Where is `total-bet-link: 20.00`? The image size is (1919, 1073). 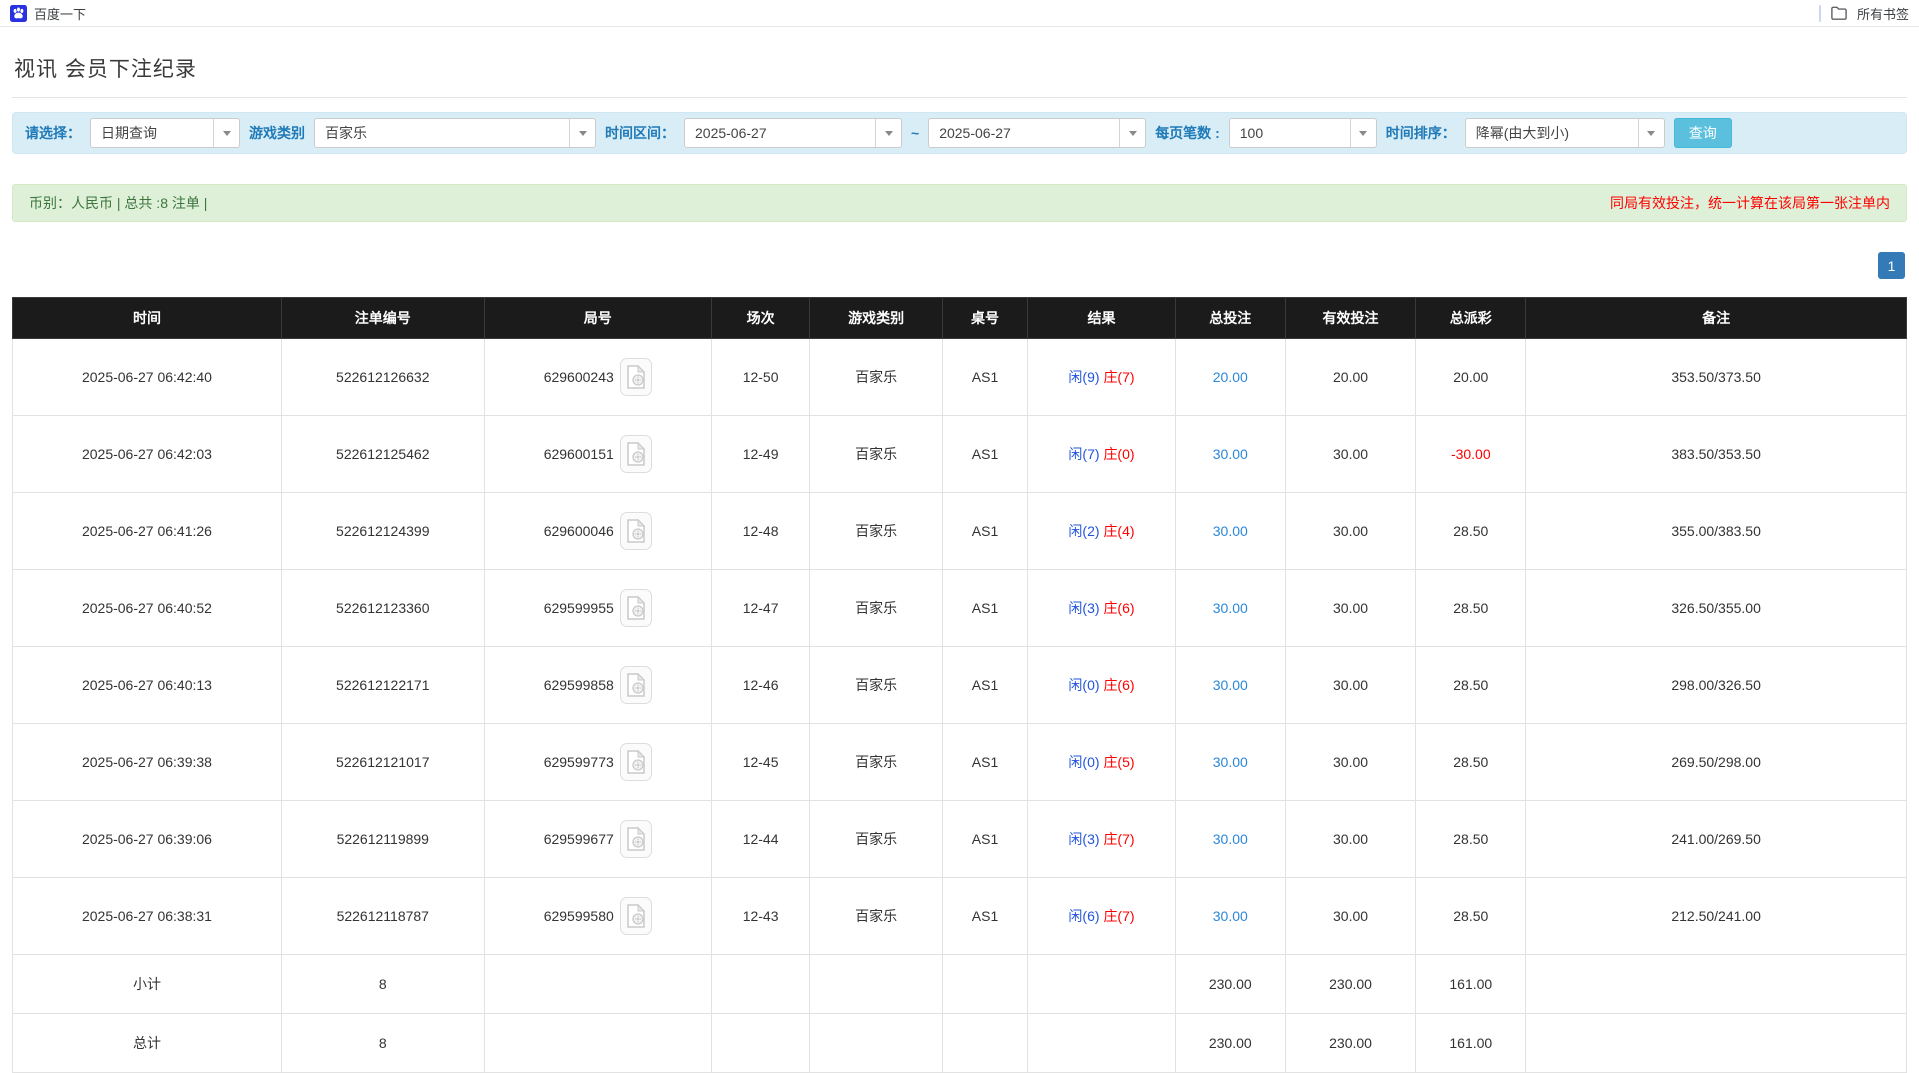
total-bet-link: 20.00 is located at coordinates (1230, 377).